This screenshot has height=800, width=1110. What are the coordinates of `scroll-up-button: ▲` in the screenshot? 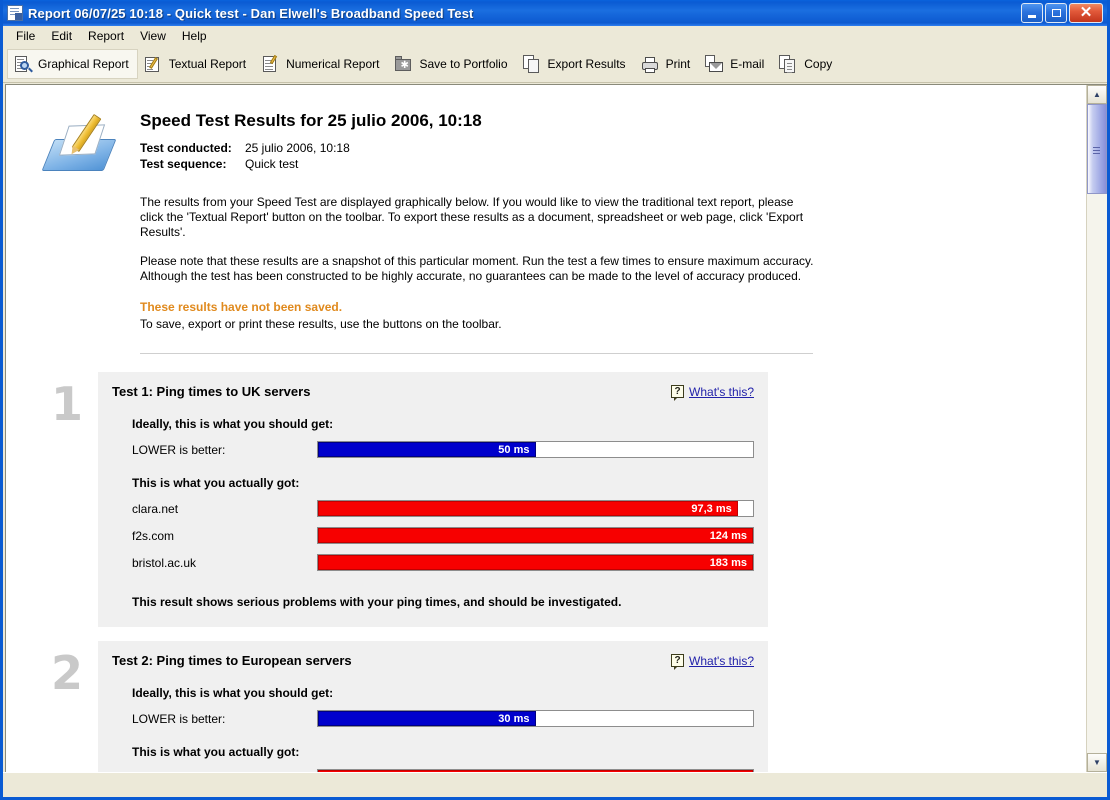 It's located at (1097, 94).